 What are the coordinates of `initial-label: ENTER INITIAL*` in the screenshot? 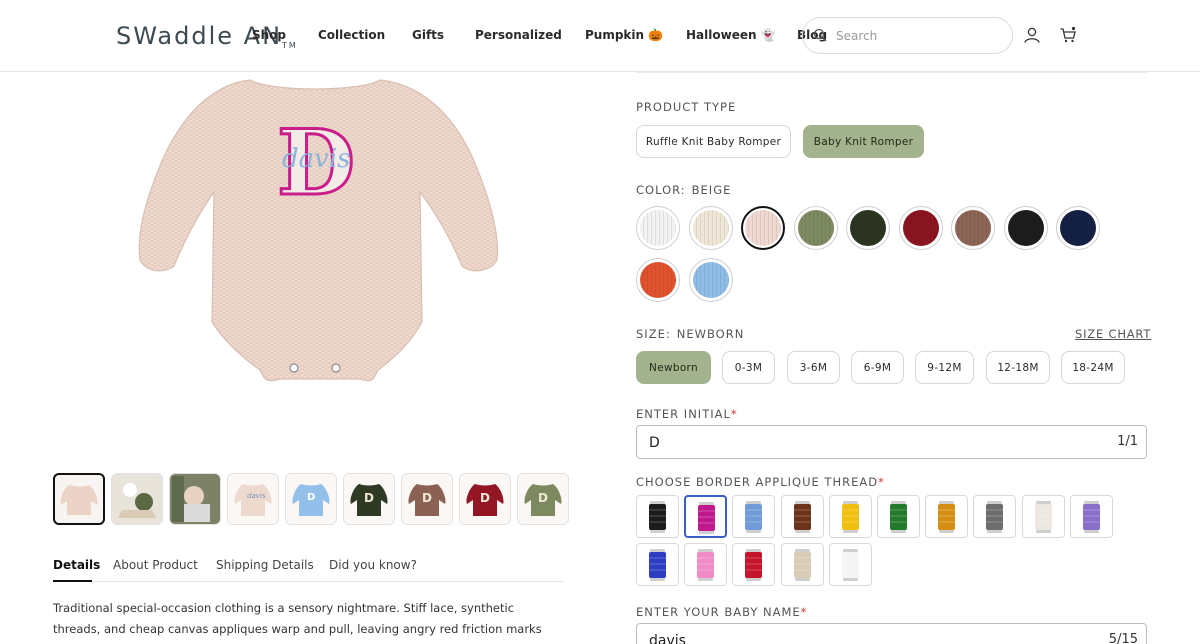 It's located at (687, 414).